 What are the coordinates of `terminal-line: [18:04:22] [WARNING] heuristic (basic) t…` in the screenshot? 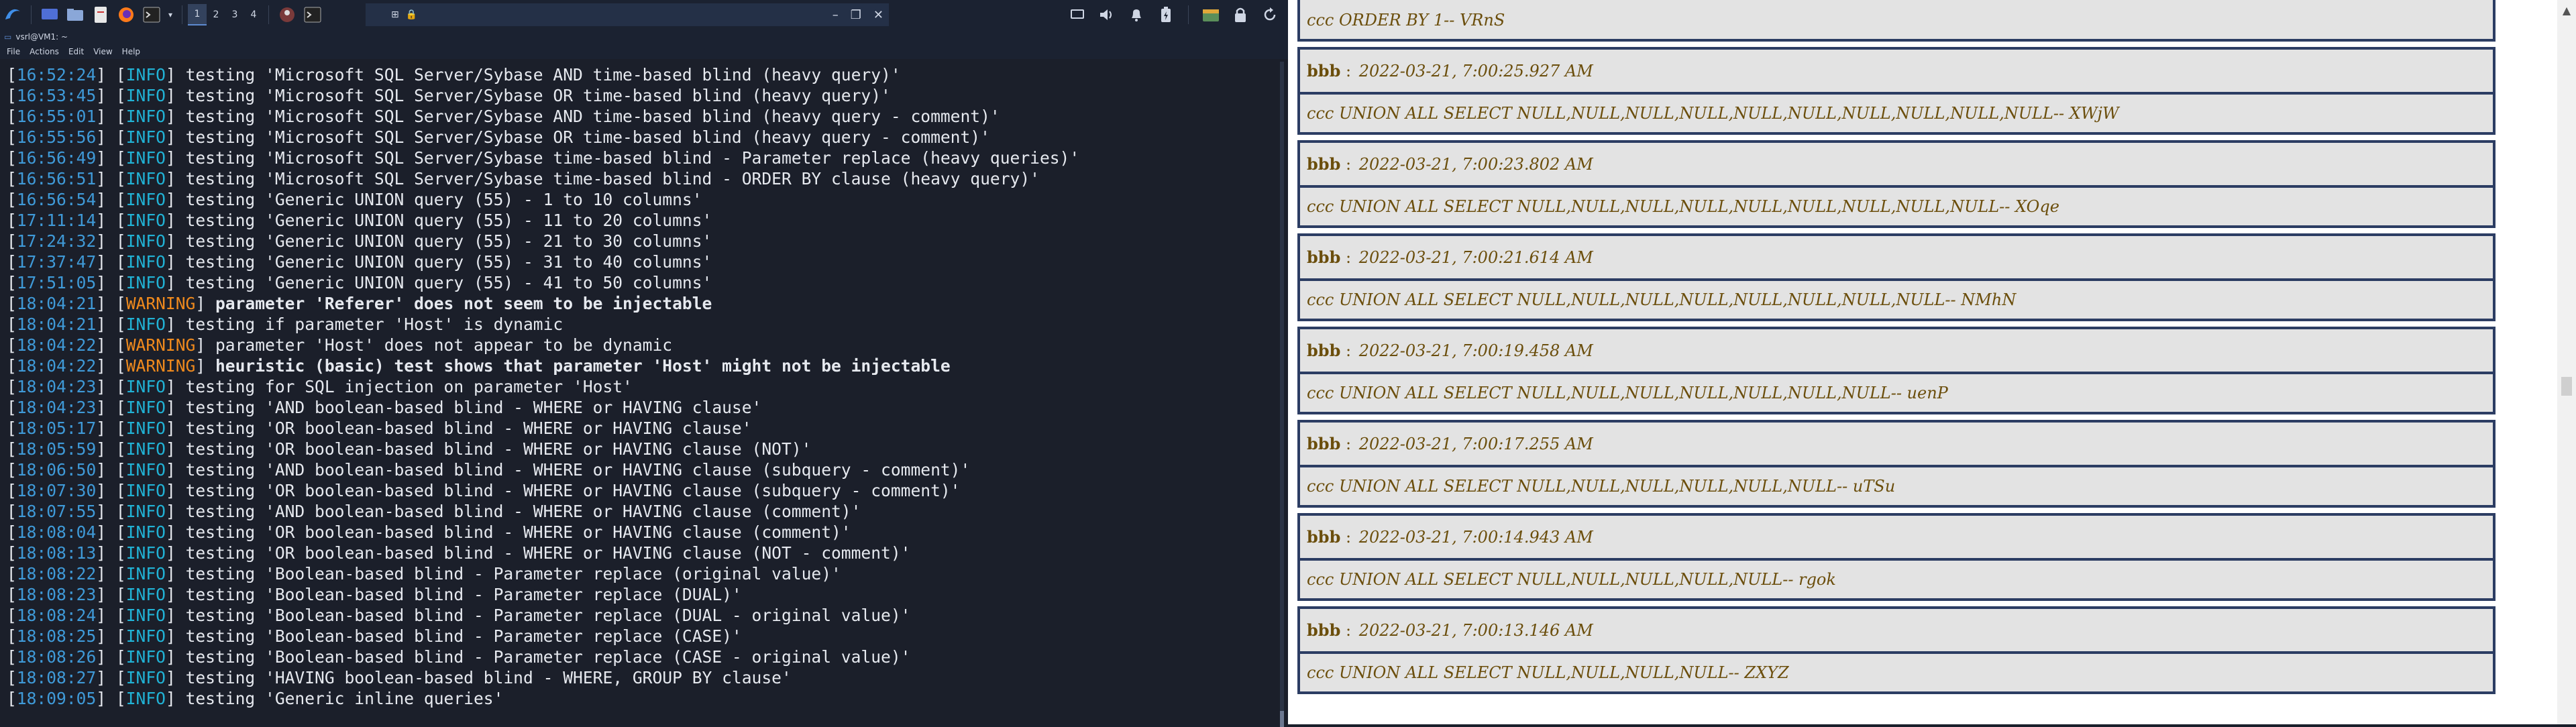 It's located at (479, 366).